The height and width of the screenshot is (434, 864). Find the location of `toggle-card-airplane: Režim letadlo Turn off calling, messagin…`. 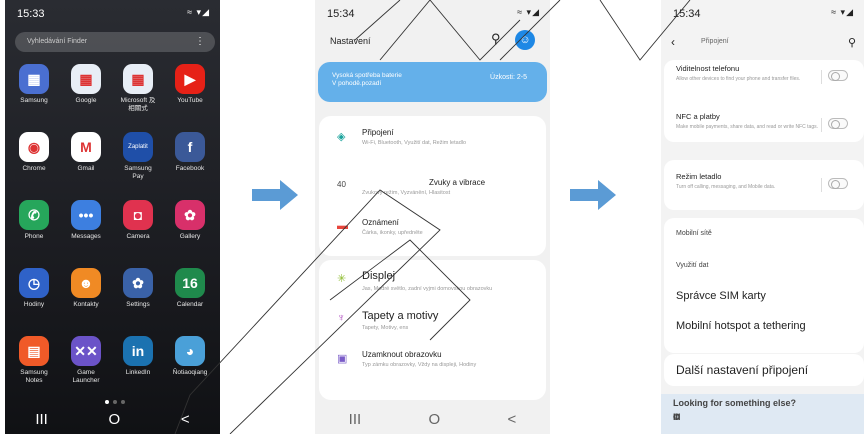

toggle-card-airplane: Režim letadlo Turn off calling, messagin… is located at coordinates (764, 185).